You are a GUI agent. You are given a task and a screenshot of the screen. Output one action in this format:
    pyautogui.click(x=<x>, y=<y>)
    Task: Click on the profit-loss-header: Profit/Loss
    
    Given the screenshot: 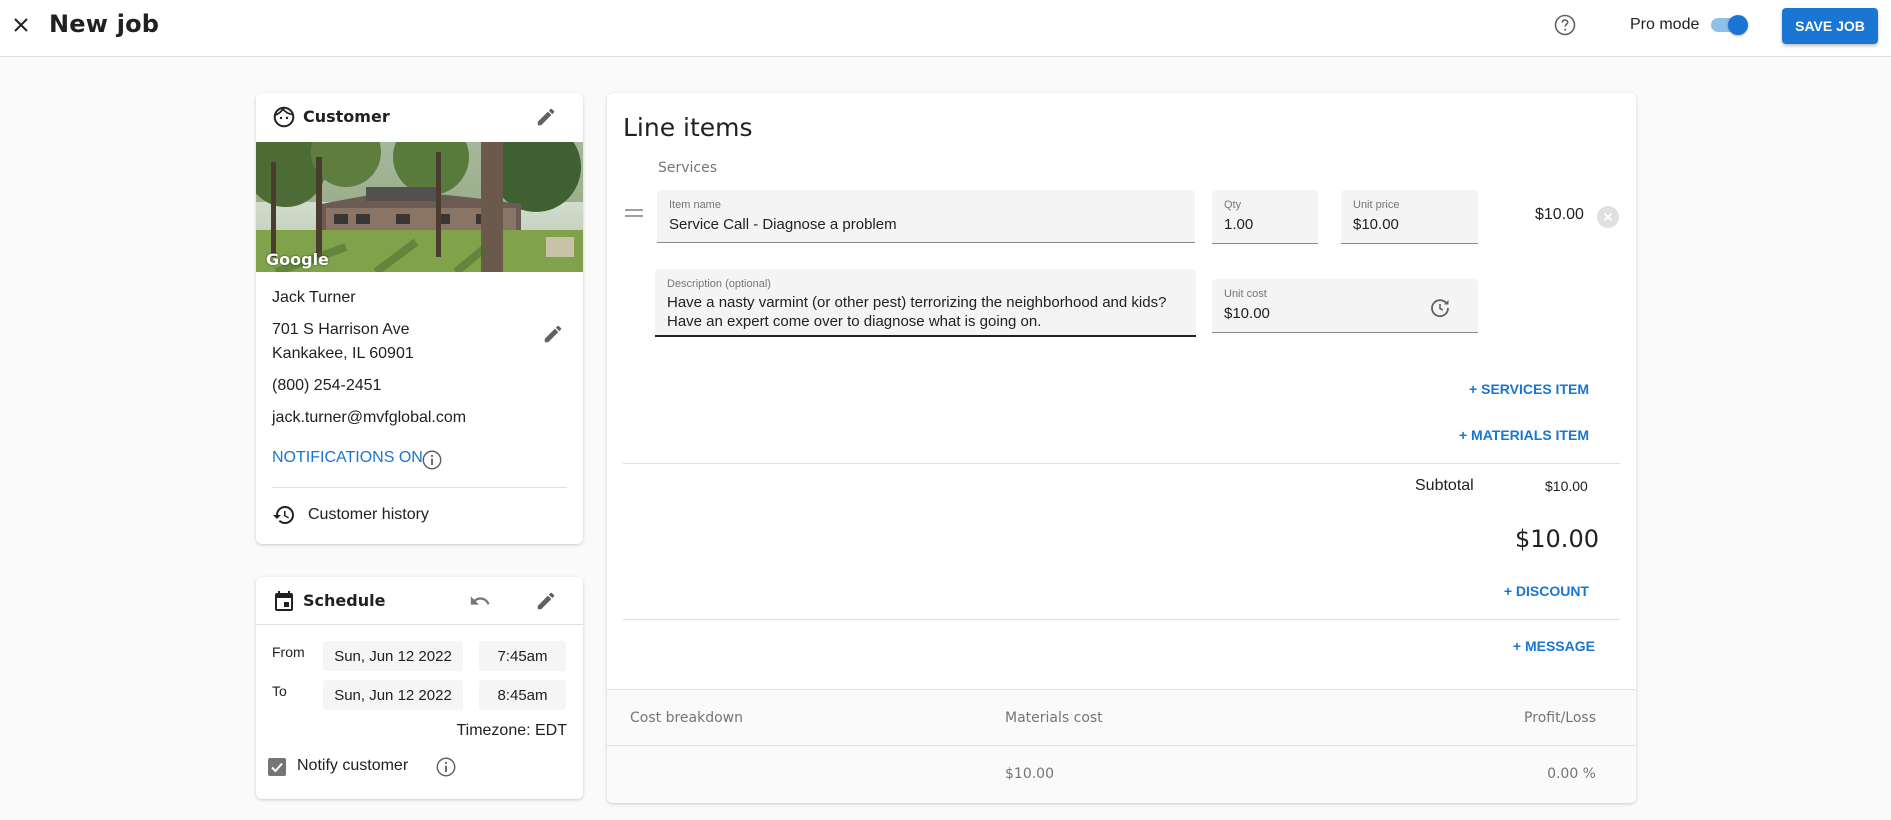 What is the action you would take?
    pyautogui.click(x=1560, y=718)
    